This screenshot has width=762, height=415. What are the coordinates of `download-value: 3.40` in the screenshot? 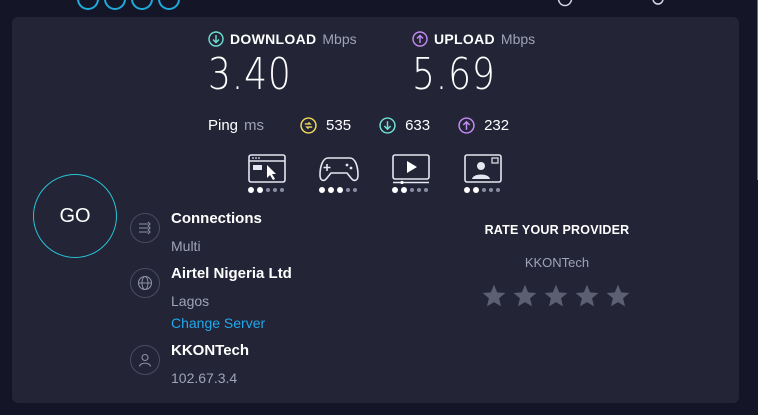 It's located at (250, 74).